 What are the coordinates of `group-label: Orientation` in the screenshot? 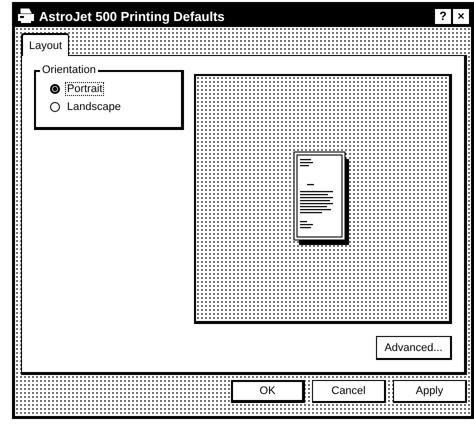 It's located at (69, 70).